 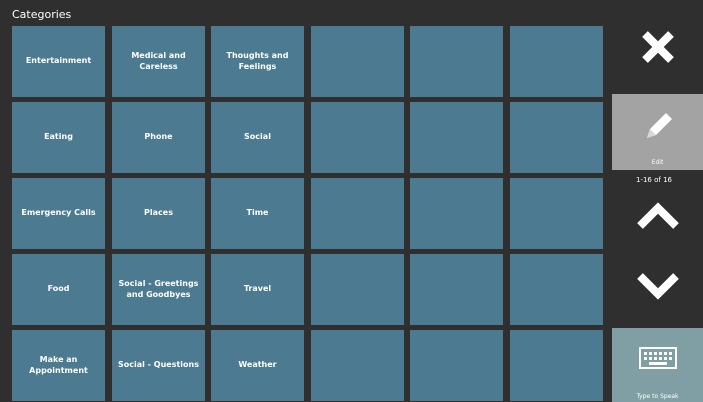 What do you see at coordinates (257, 213) in the screenshot?
I see `category-tile: Time` at bounding box center [257, 213].